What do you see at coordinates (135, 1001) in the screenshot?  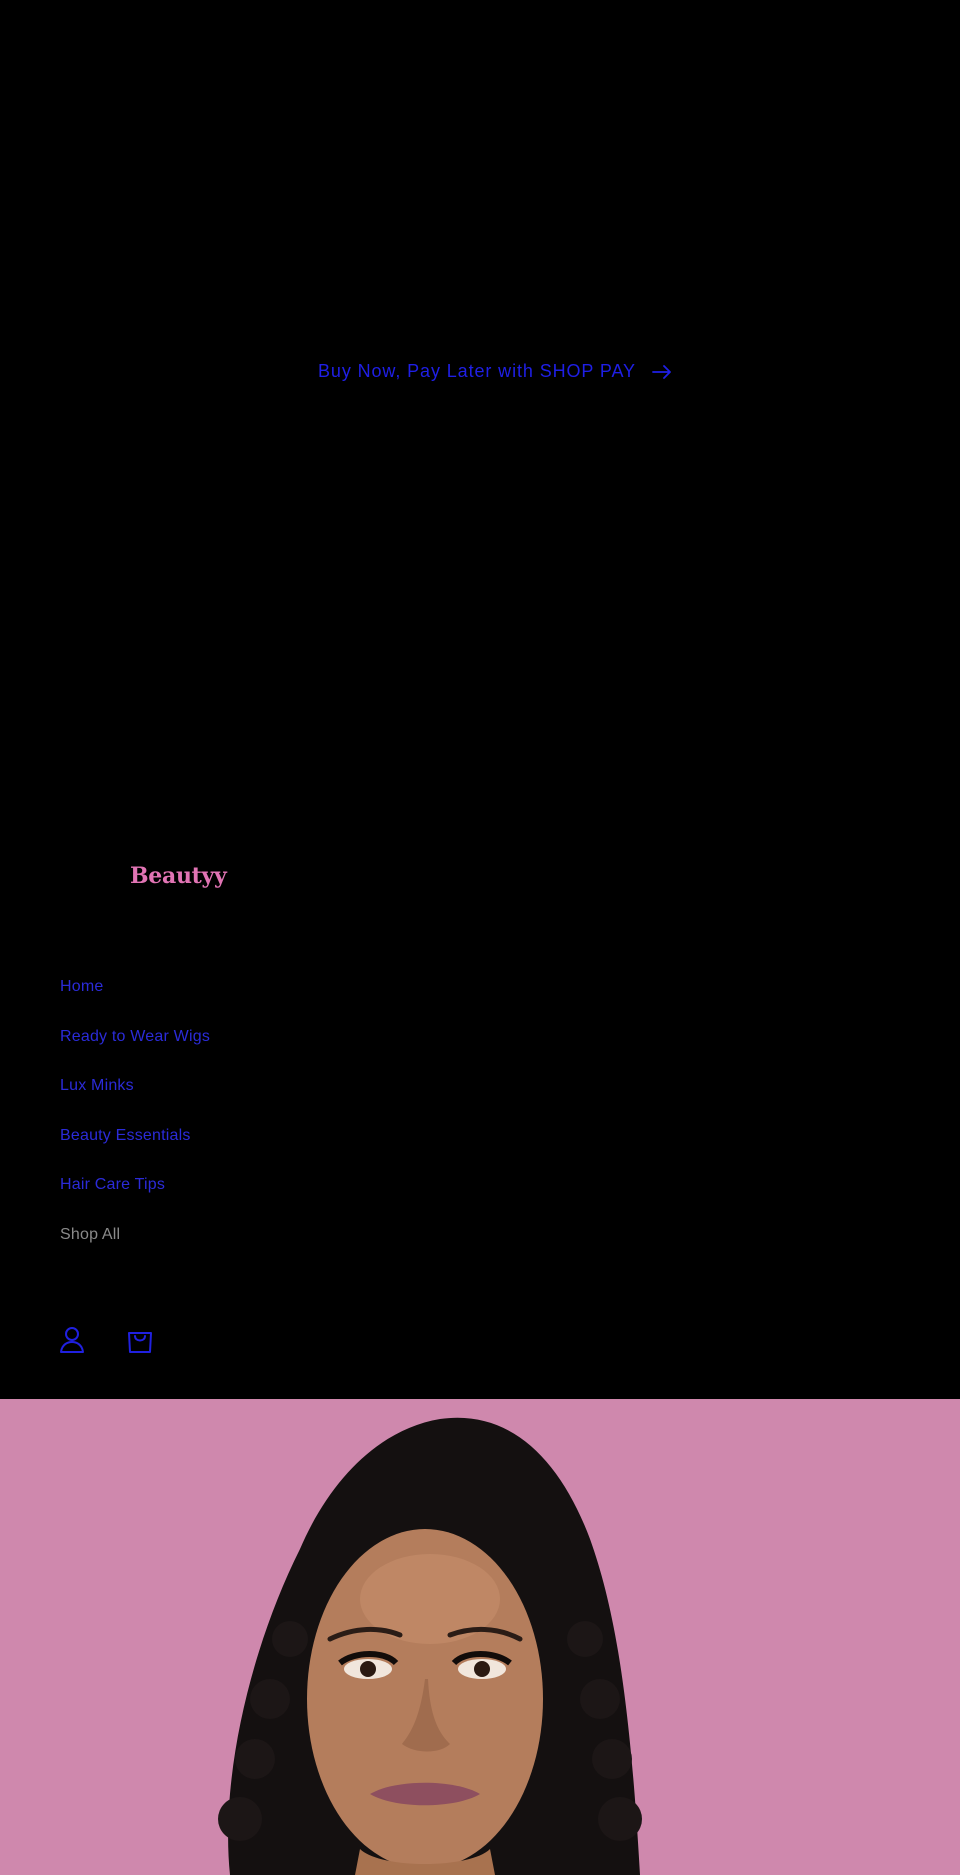 I see `nav-item-home: Home` at bounding box center [135, 1001].